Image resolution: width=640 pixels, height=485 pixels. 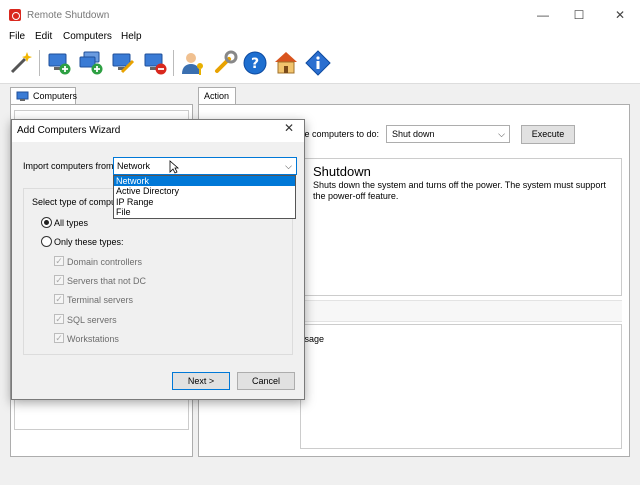 What do you see at coordinates (74, 202) in the screenshot?
I see `group-title: Select type of compu` at bounding box center [74, 202].